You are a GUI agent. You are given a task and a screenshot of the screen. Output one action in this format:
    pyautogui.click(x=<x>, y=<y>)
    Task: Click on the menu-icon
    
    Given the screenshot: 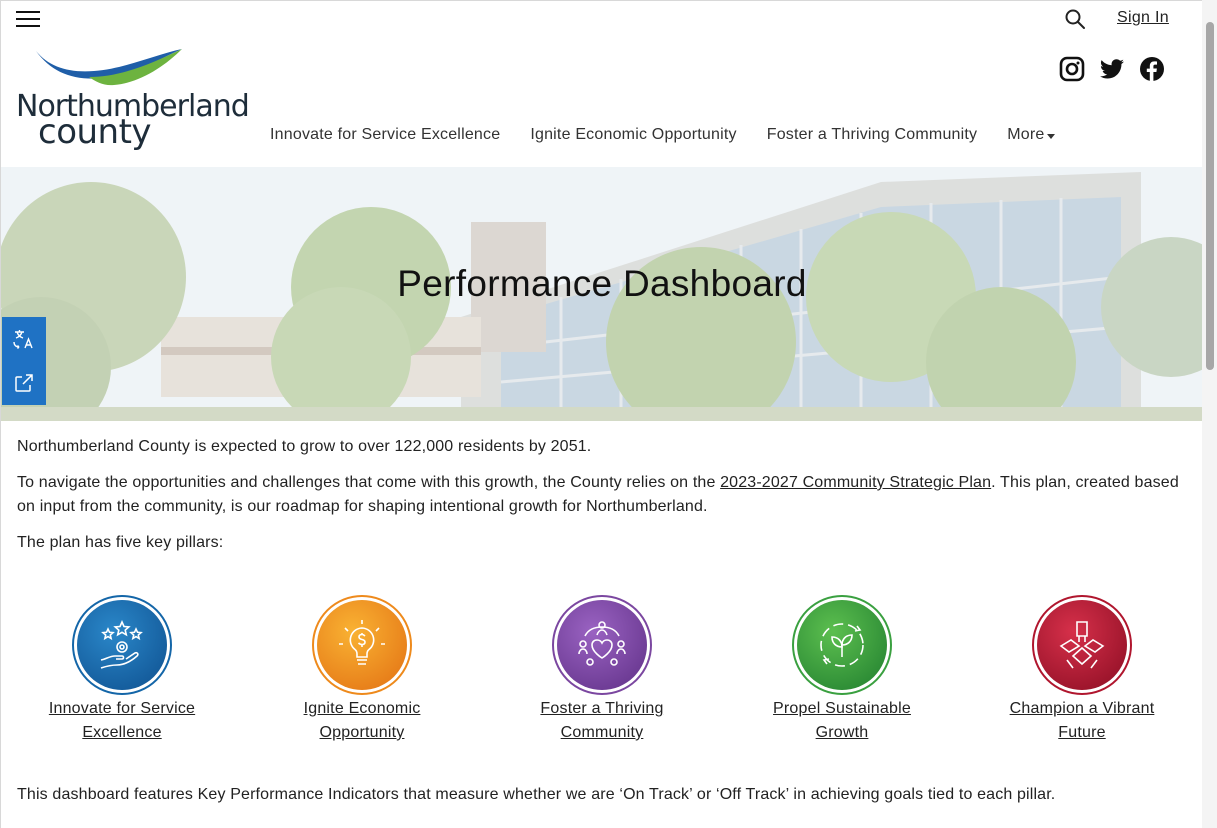 What is the action you would take?
    pyautogui.click(x=28, y=19)
    